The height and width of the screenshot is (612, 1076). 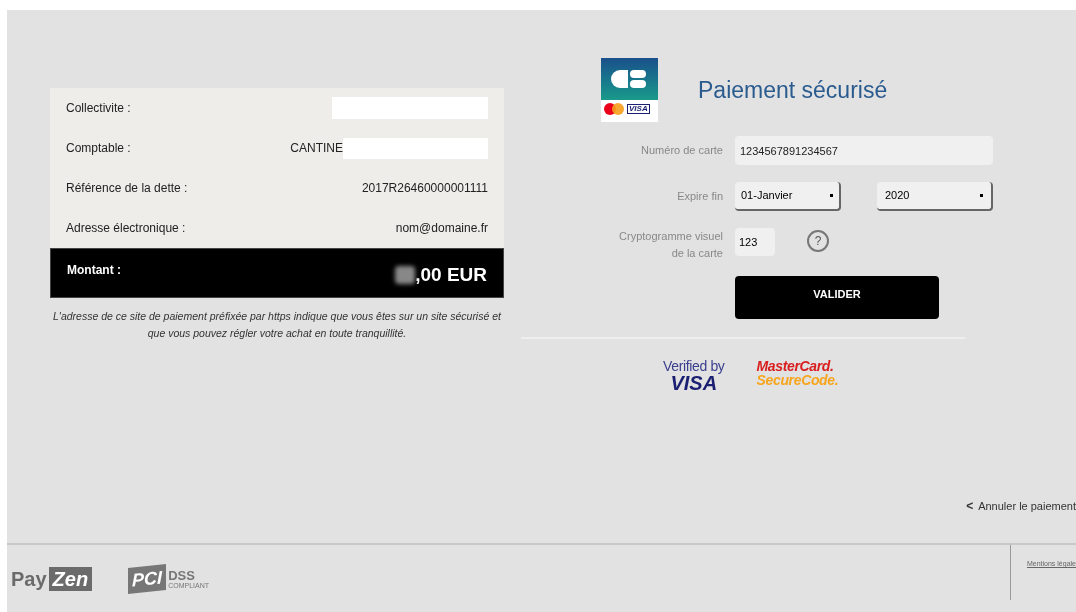 What do you see at coordinates (441, 228) in the screenshot?
I see `summary-value: nom@domaine.fr` at bounding box center [441, 228].